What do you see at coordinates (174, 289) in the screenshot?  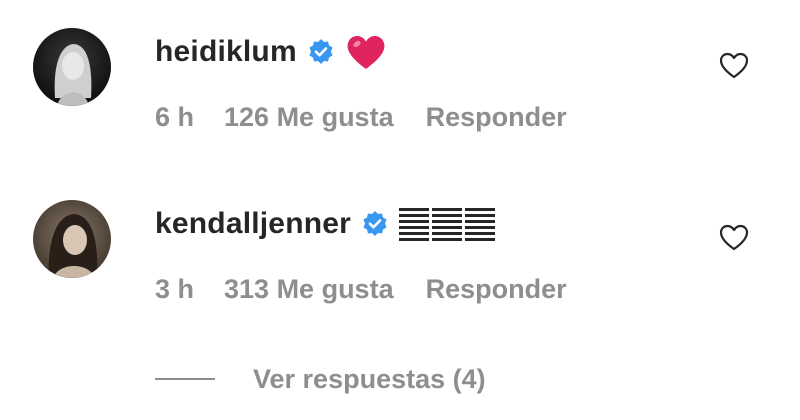 I see `timestamp: 3 h` at bounding box center [174, 289].